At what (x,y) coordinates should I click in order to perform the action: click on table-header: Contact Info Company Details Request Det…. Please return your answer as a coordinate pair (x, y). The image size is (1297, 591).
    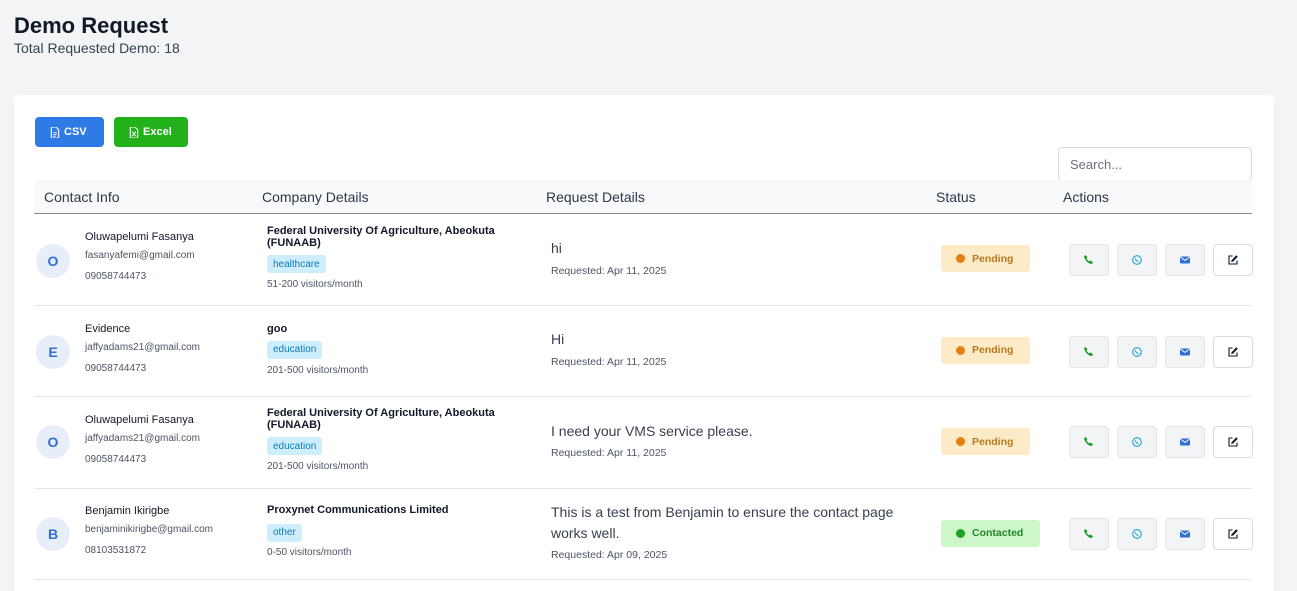
    Looking at the image, I should click on (643, 197).